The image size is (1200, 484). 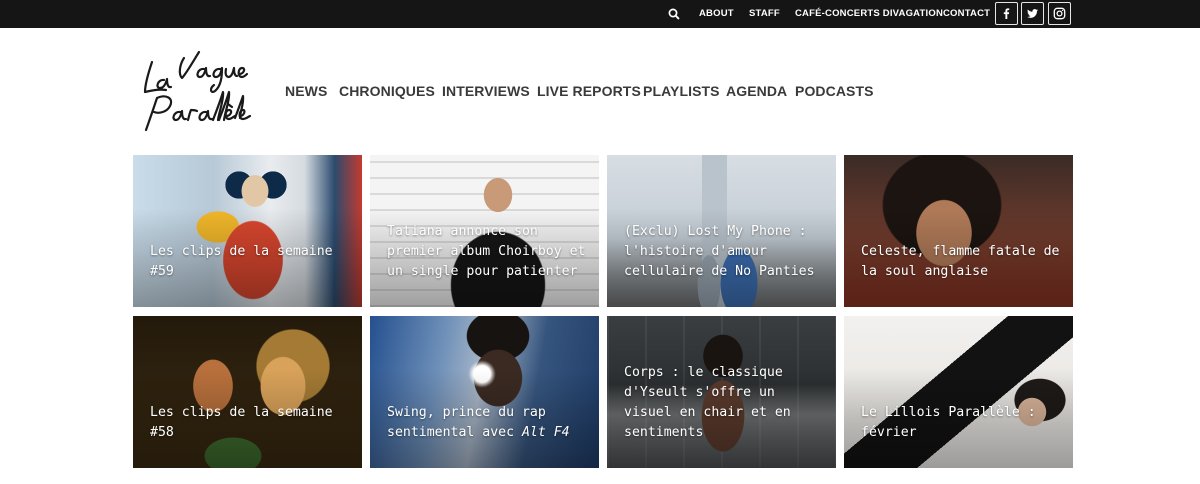 What do you see at coordinates (306, 91) in the screenshot?
I see `nav-news: NEWS` at bounding box center [306, 91].